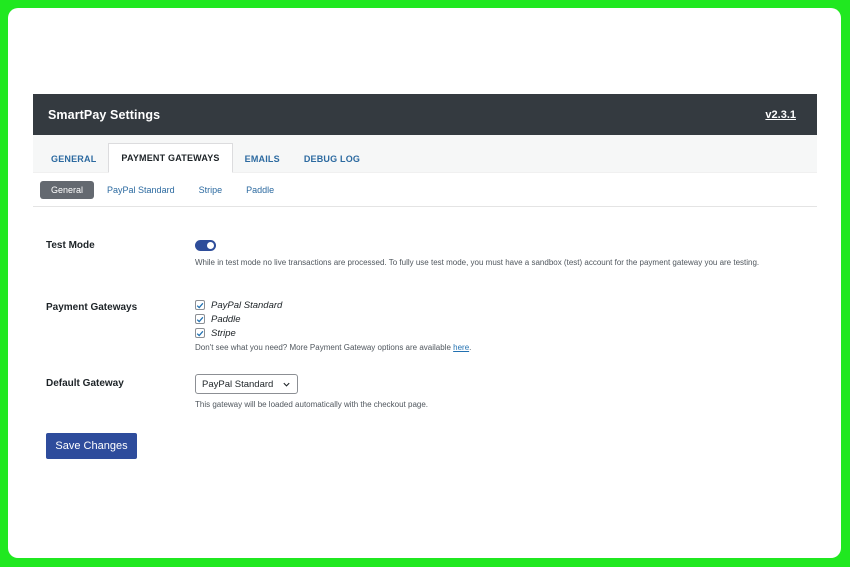 The width and height of the screenshot is (850, 567). I want to click on page-title: SmartPay Settings, so click(104, 114).